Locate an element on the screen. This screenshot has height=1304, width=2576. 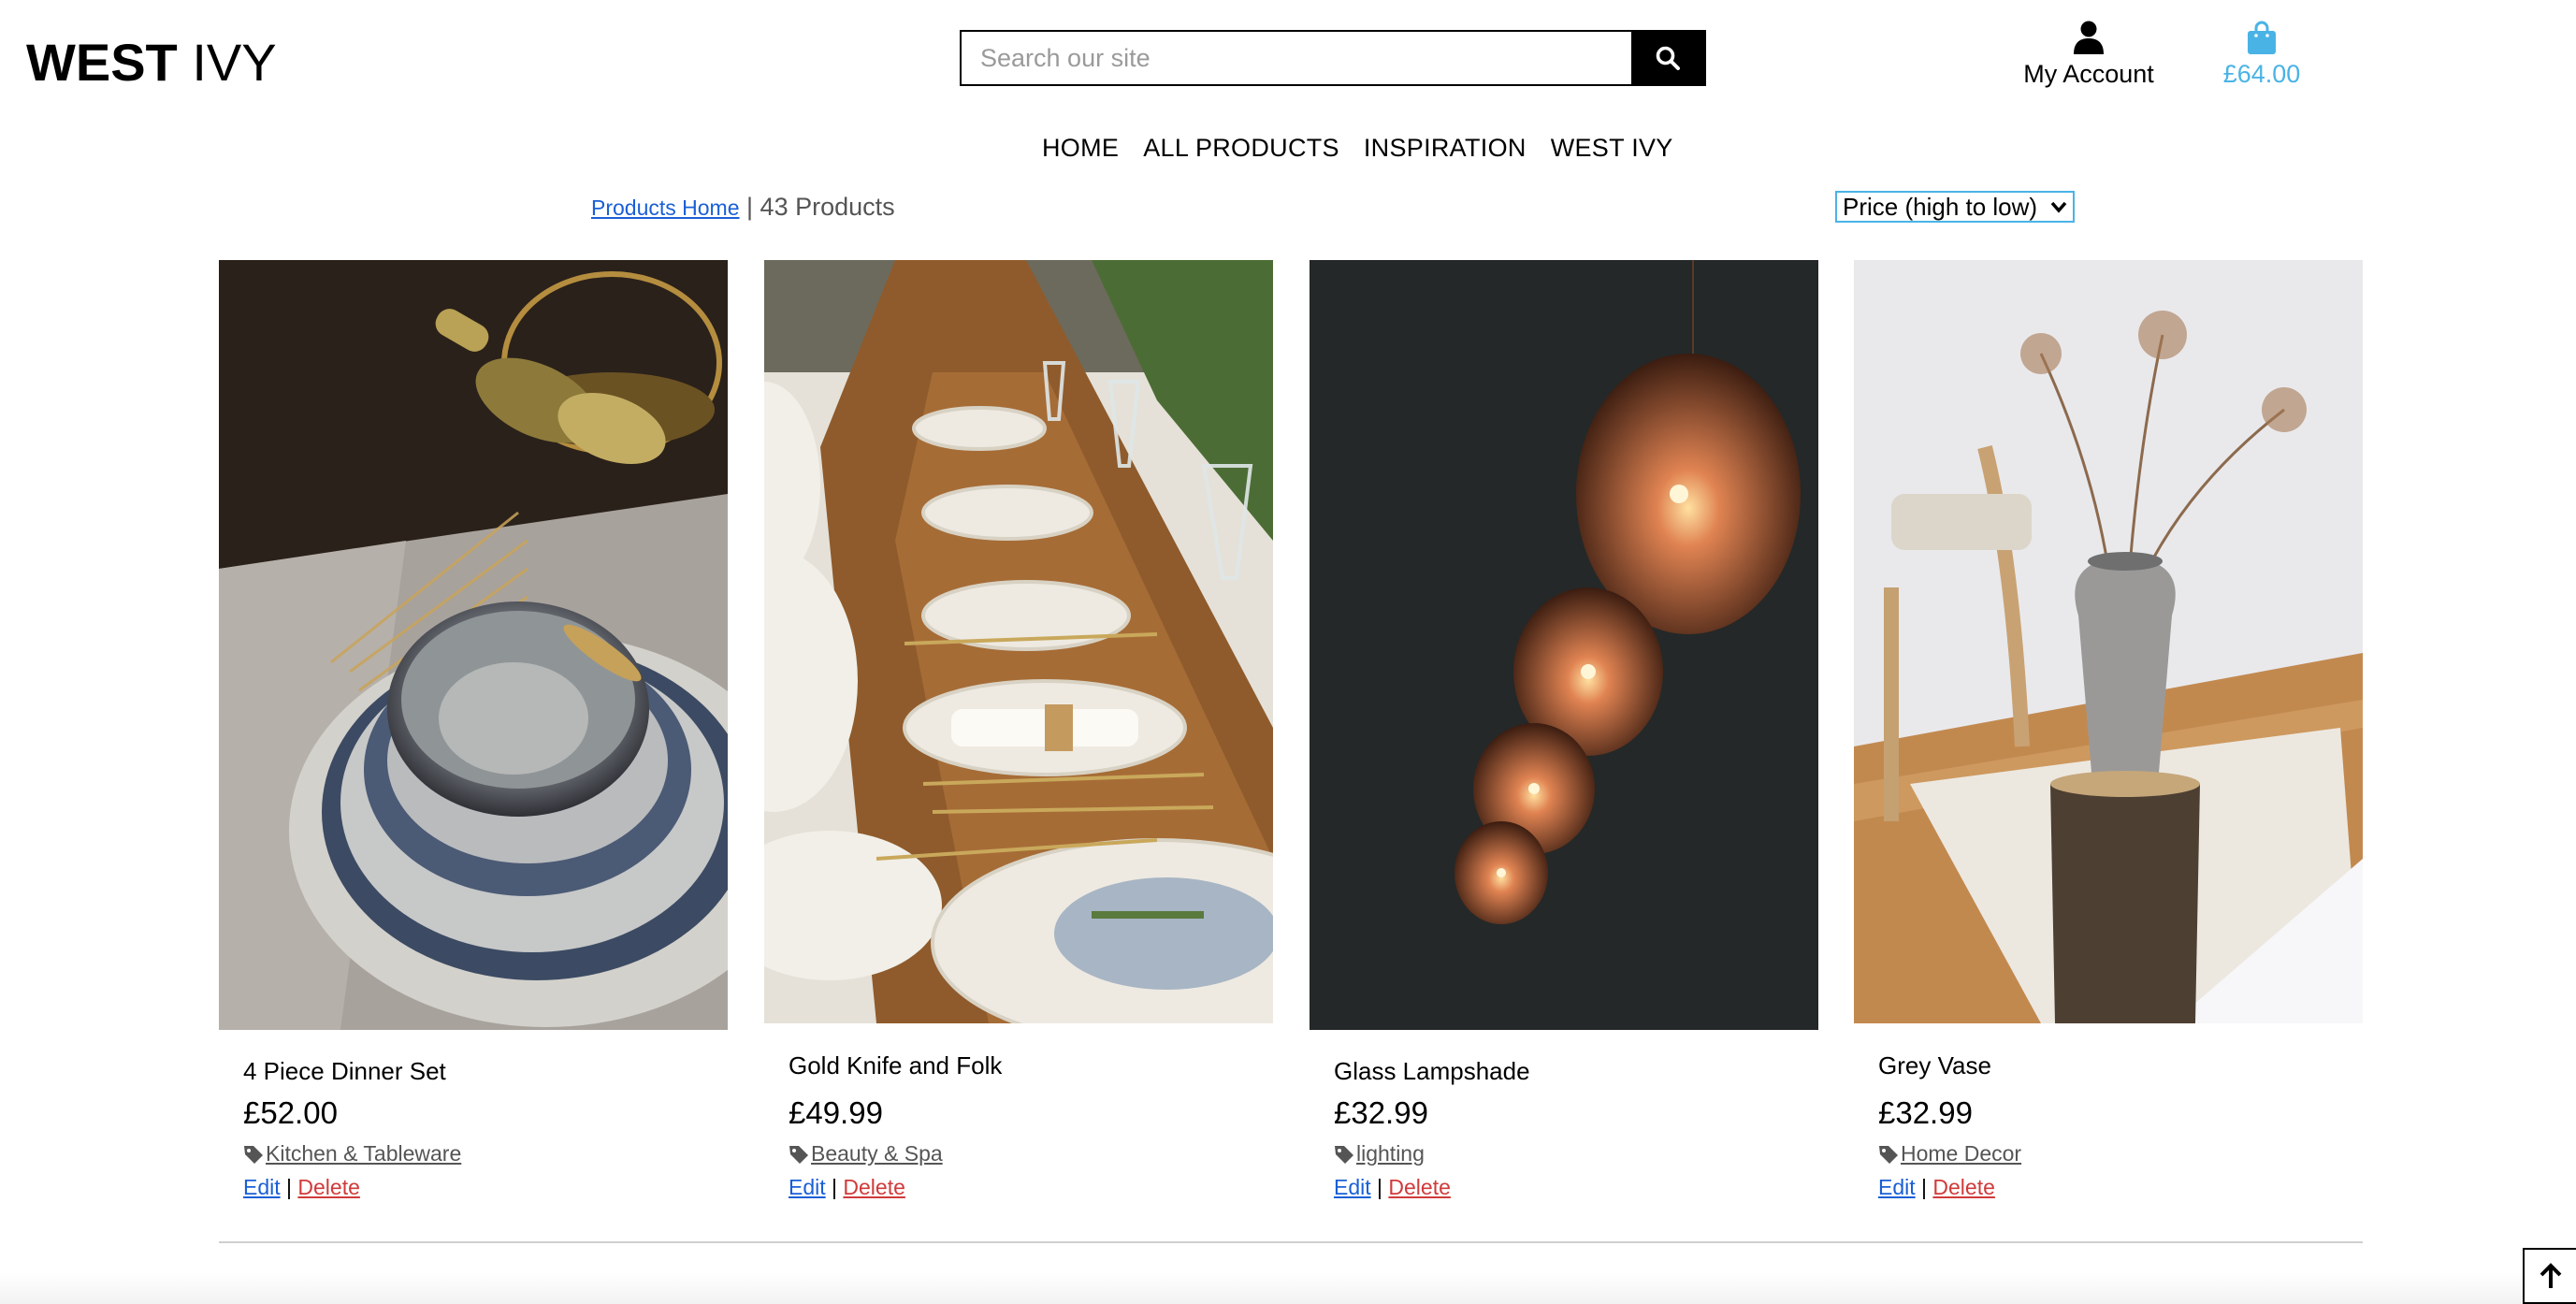
product-category: Kitchen & Tableware is located at coordinates (352, 1153).